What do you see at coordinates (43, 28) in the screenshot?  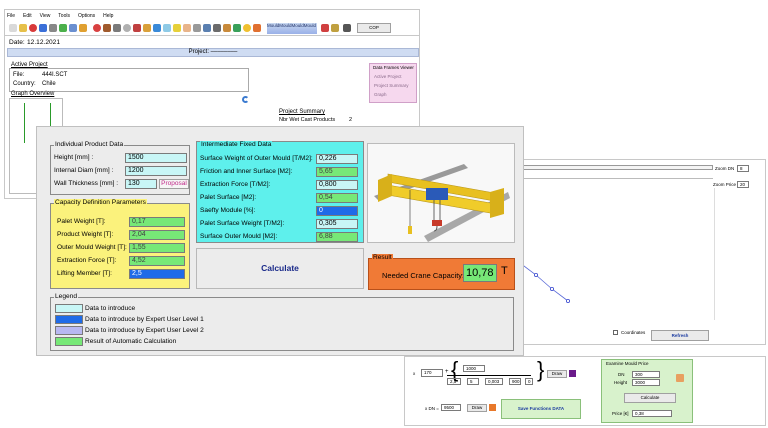 I see `save-icon` at bounding box center [43, 28].